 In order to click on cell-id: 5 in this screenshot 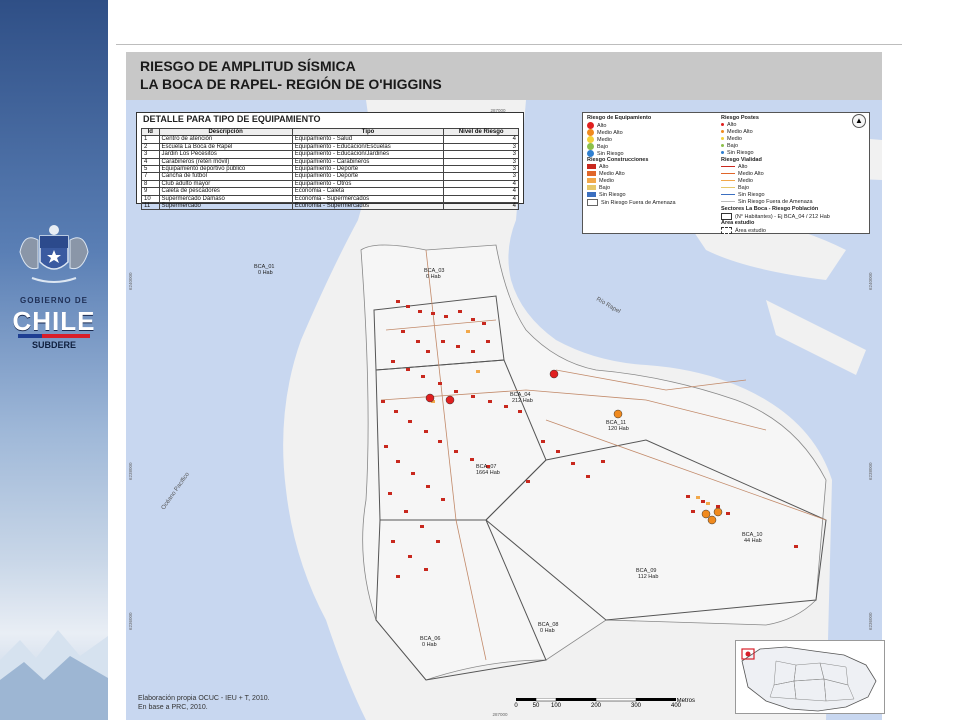, I will do `click(150, 169)`.